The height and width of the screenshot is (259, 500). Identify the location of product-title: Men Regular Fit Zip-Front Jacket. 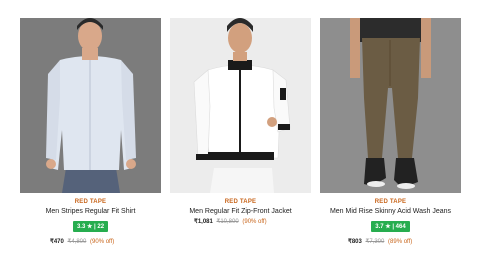
(240, 211).